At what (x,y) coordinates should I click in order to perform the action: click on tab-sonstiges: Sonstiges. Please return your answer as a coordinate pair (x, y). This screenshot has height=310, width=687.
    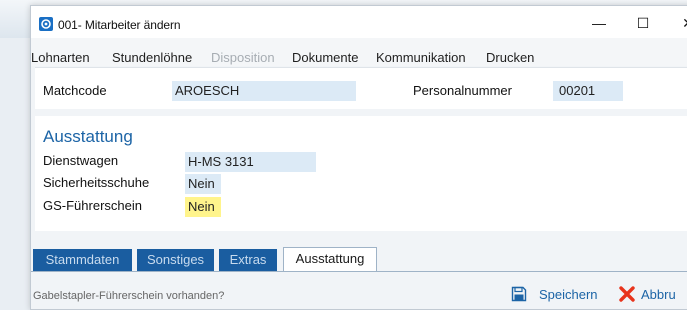
    Looking at the image, I should click on (175, 260).